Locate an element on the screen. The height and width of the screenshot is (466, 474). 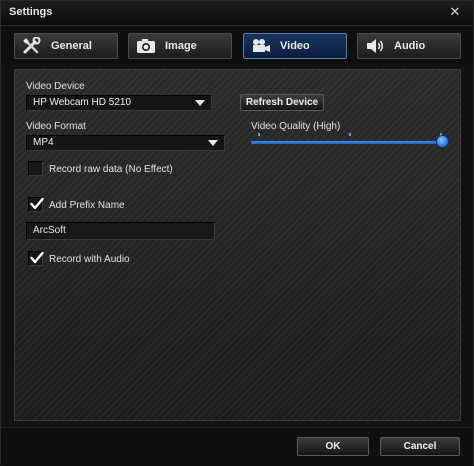
tab-audio: Audio is located at coordinates (409, 46).